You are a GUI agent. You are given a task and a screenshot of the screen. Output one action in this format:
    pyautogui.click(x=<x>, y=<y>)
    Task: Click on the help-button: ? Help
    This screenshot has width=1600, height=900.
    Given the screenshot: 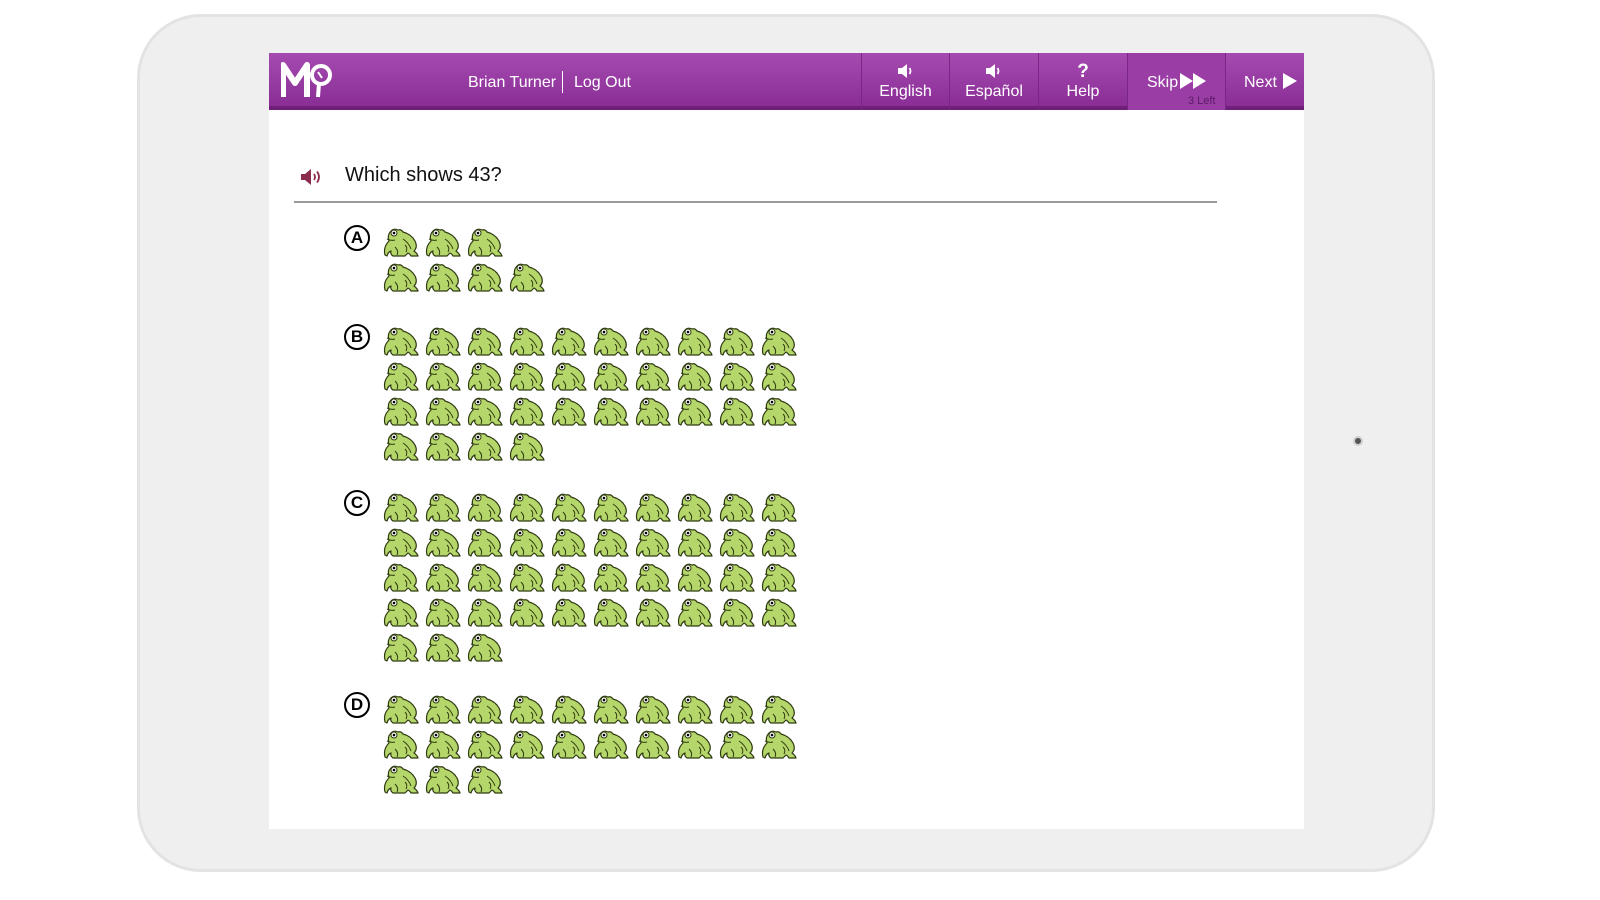 What is the action you would take?
    pyautogui.click(x=1082, y=81)
    